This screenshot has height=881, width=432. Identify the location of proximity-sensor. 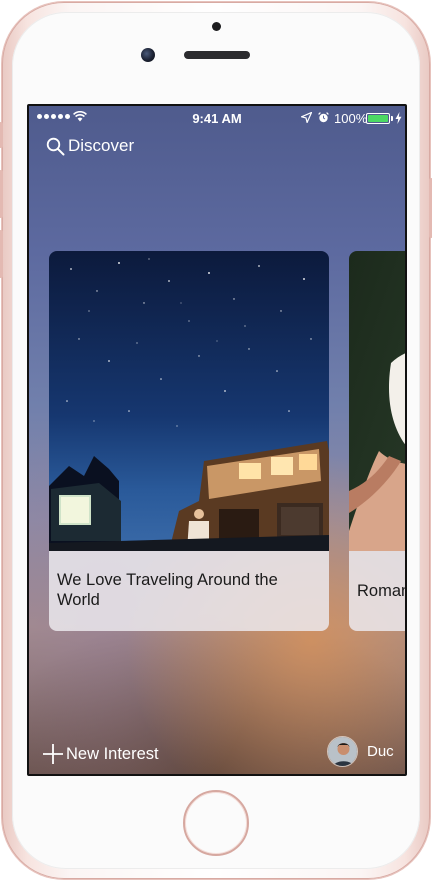
(216, 26).